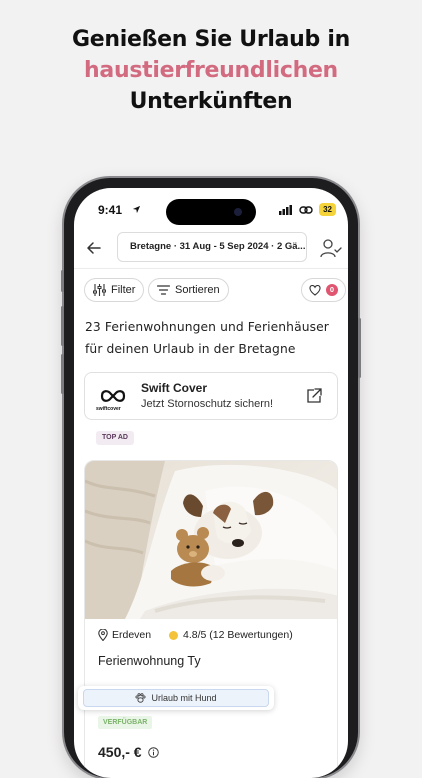  Describe the element at coordinates (238, 635) in the screenshot. I see `rating-text: 4.8/5 (12 Bewertungen)` at that location.